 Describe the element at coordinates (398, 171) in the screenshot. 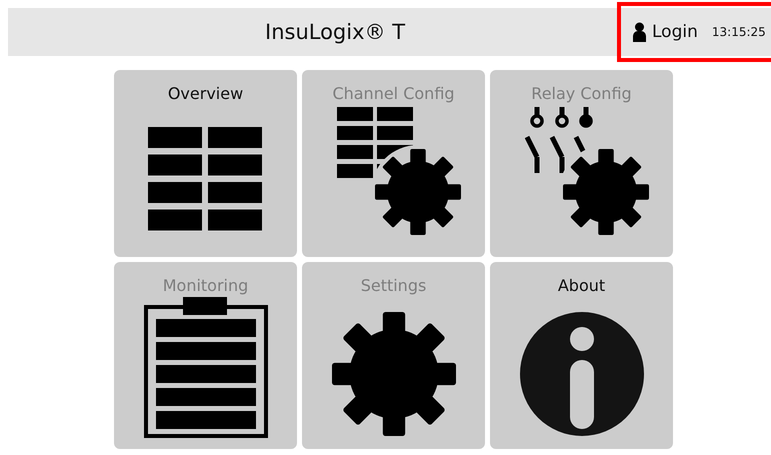

I see `table-gear-icon` at that location.